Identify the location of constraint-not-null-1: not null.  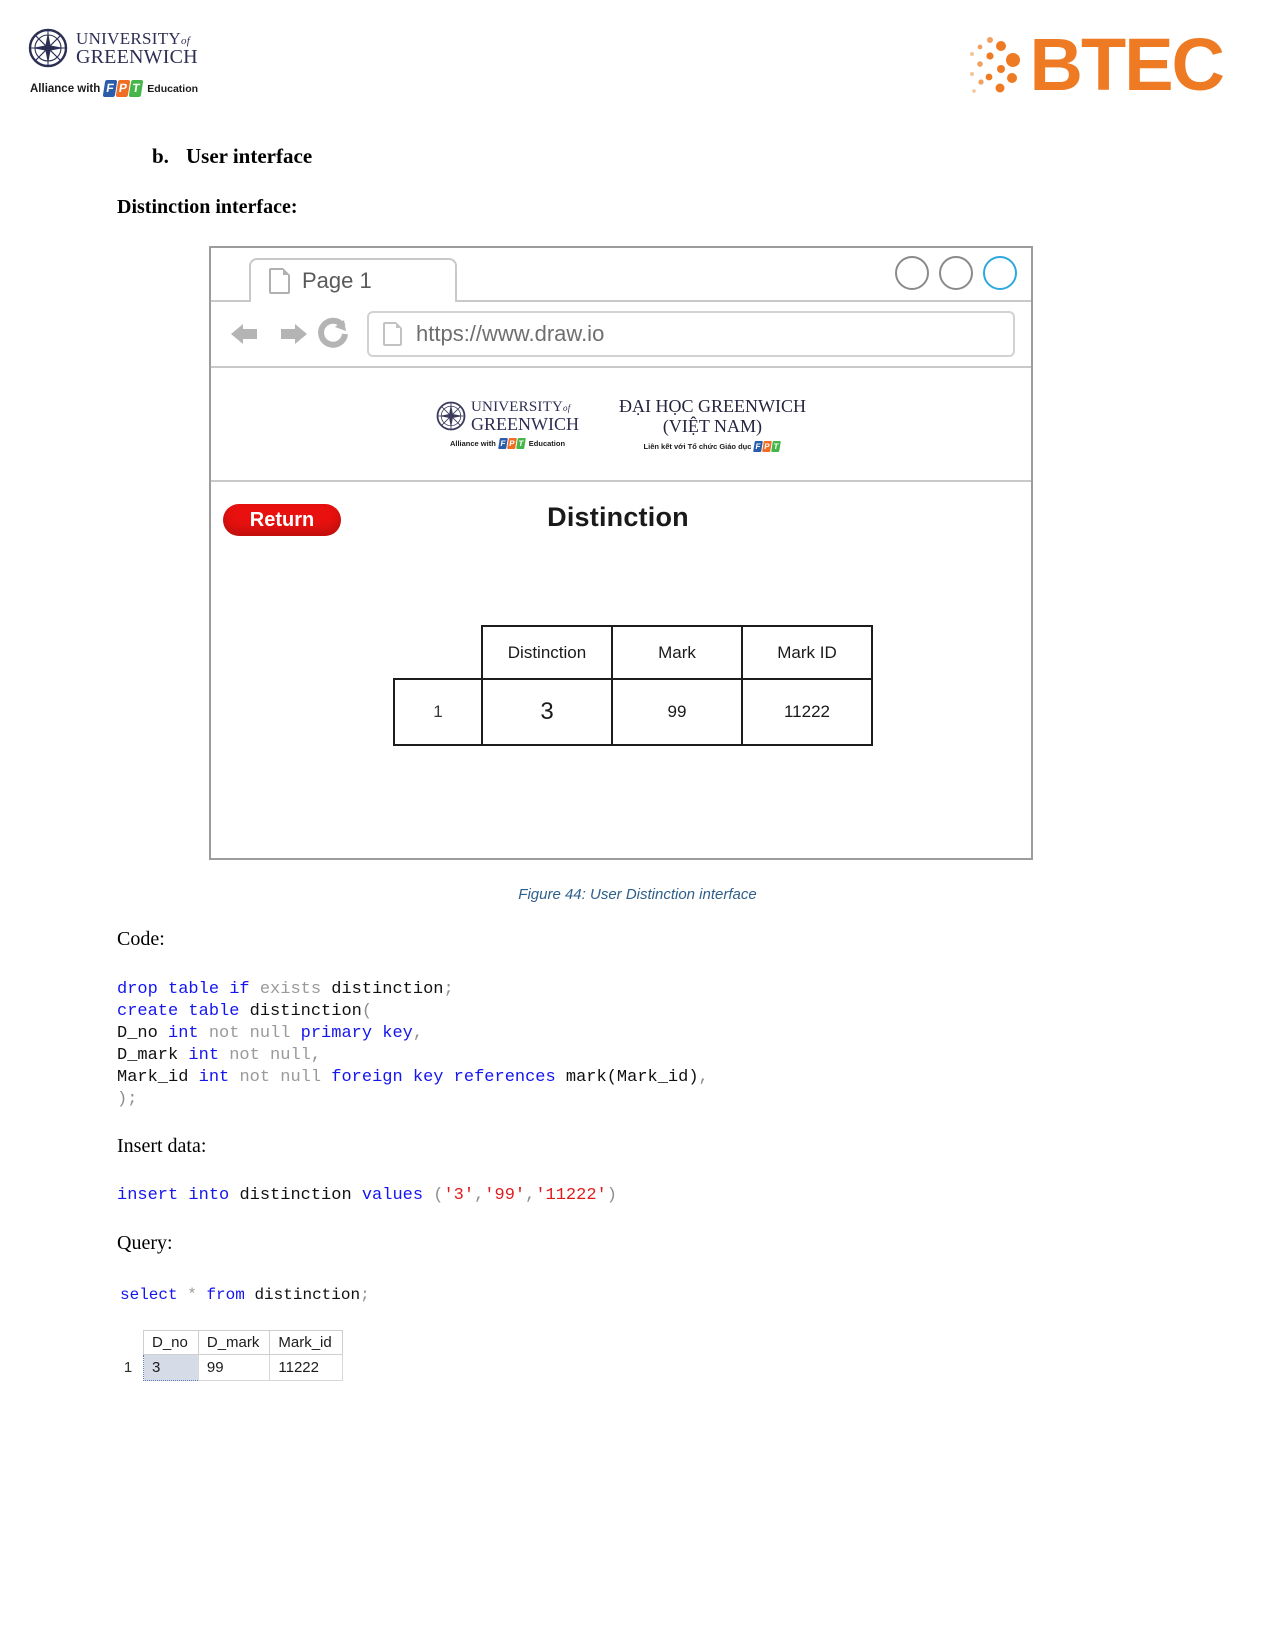
(249, 1033).